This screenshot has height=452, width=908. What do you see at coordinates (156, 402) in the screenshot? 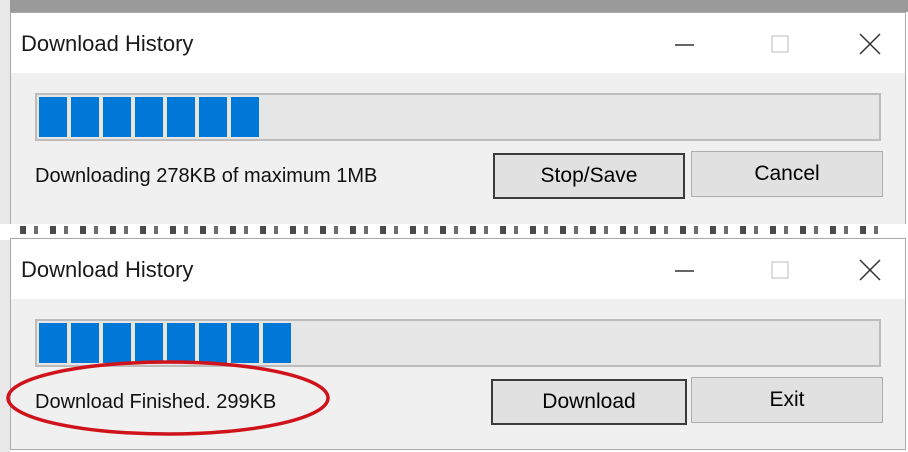
I see `download-status-text: Download Finished. 299KB` at bounding box center [156, 402].